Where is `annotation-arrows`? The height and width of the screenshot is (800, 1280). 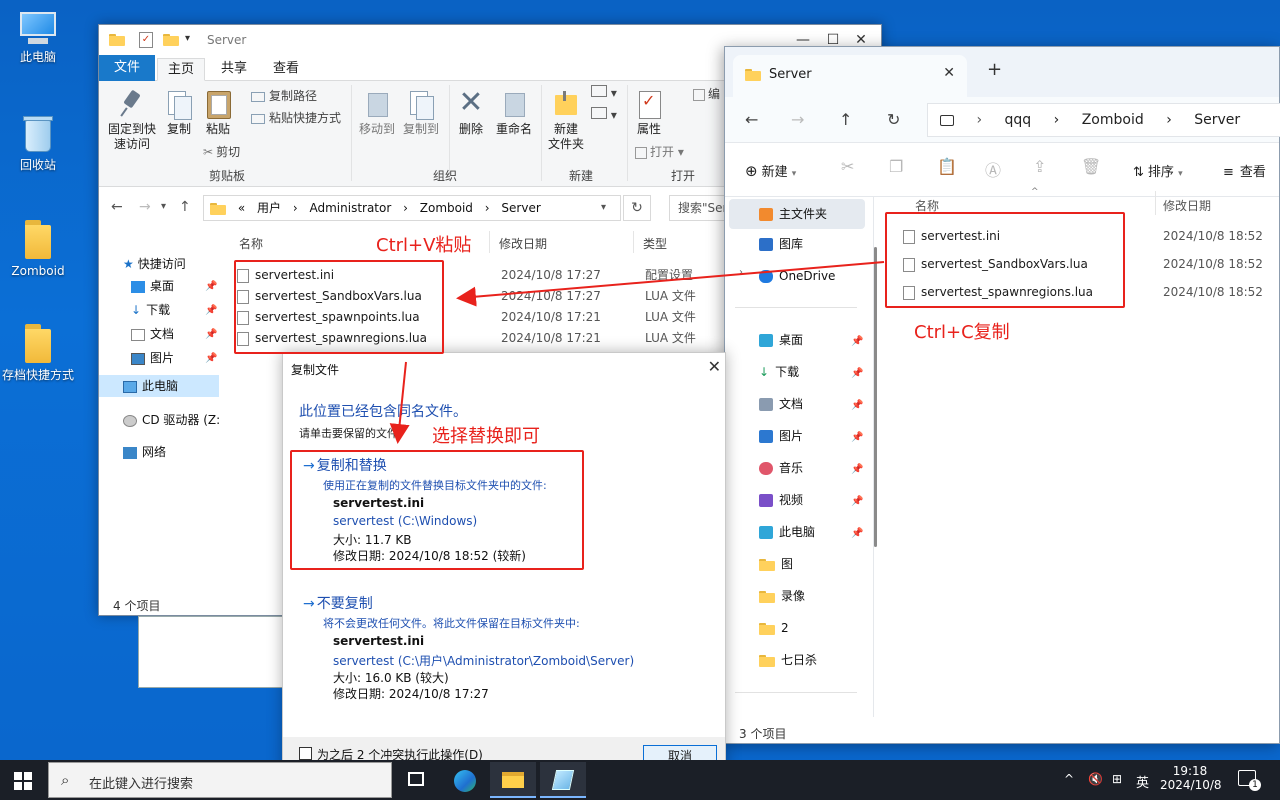 annotation-arrows is located at coordinates (637, 352).